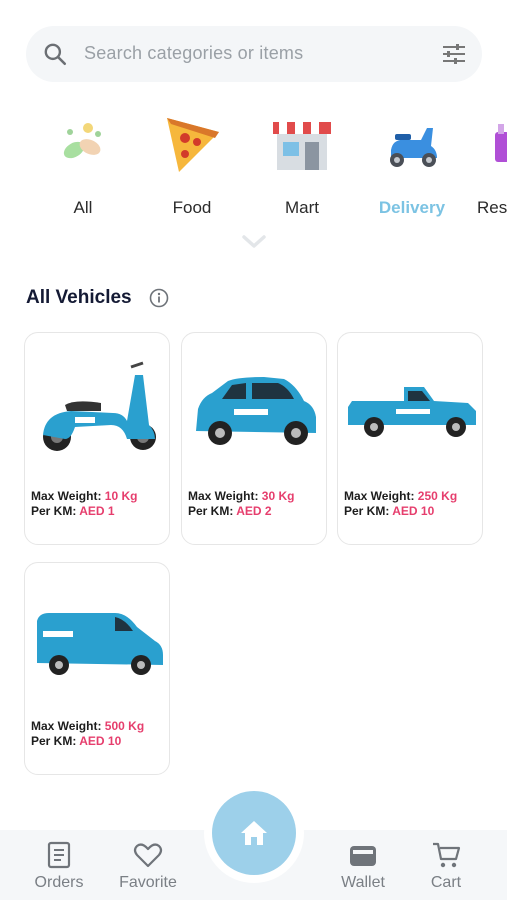  Describe the element at coordinates (193, 53) in the screenshot. I see `search-input: Search categories or items` at that location.